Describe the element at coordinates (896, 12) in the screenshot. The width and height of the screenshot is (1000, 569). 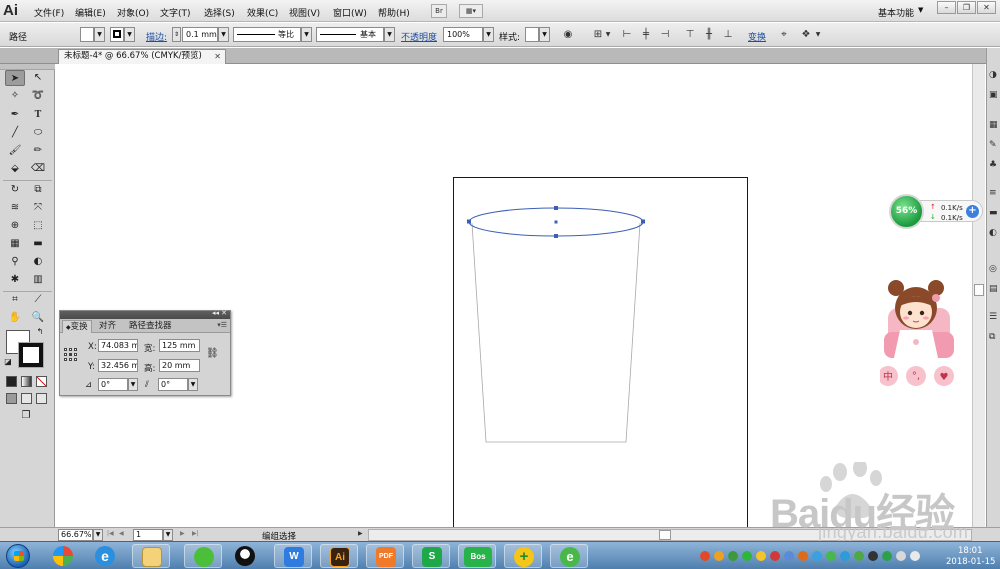
I see `workspace-switcher: 基本功能` at that location.